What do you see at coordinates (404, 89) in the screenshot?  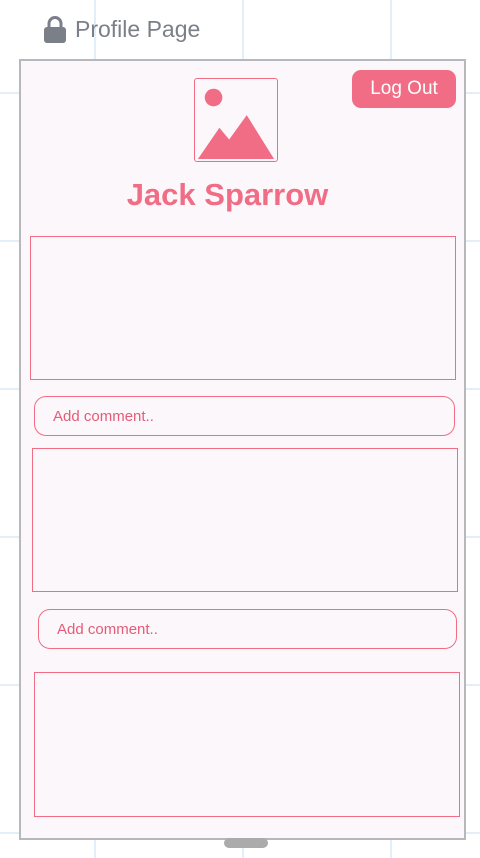 I see `logout-button: Log Out` at bounding box center [404, 89].